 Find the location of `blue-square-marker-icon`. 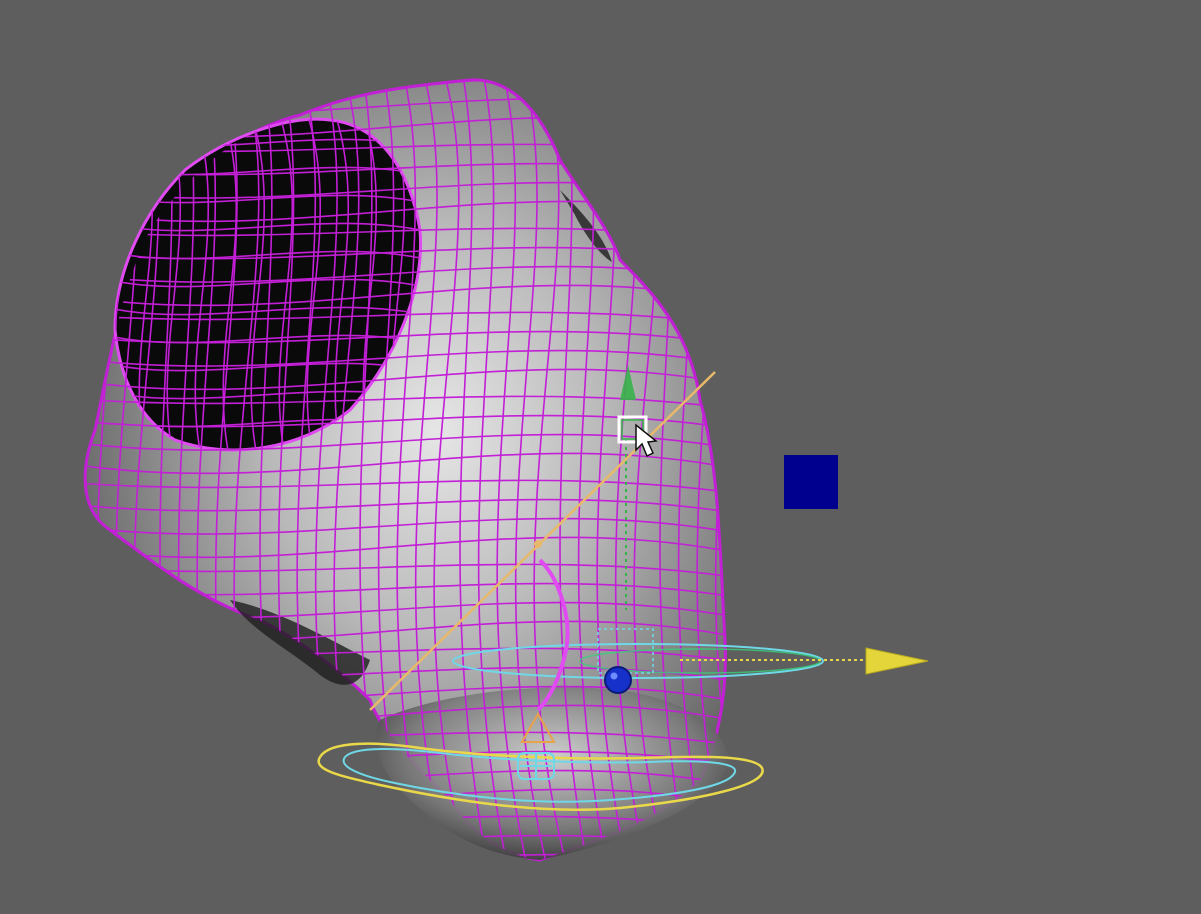

blue-square-marker-icon is located at coordinates (811, 482).